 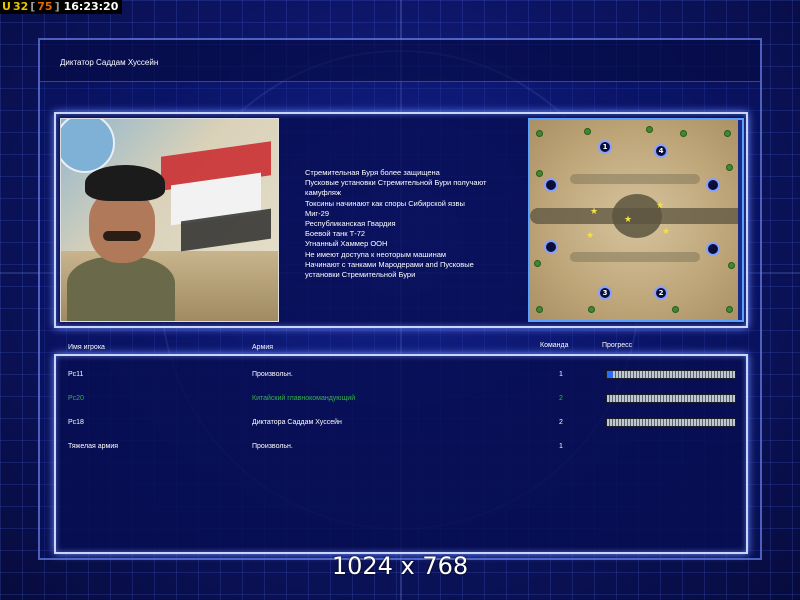 I want to click on column-army: Армия, so click(x=262, y=347).